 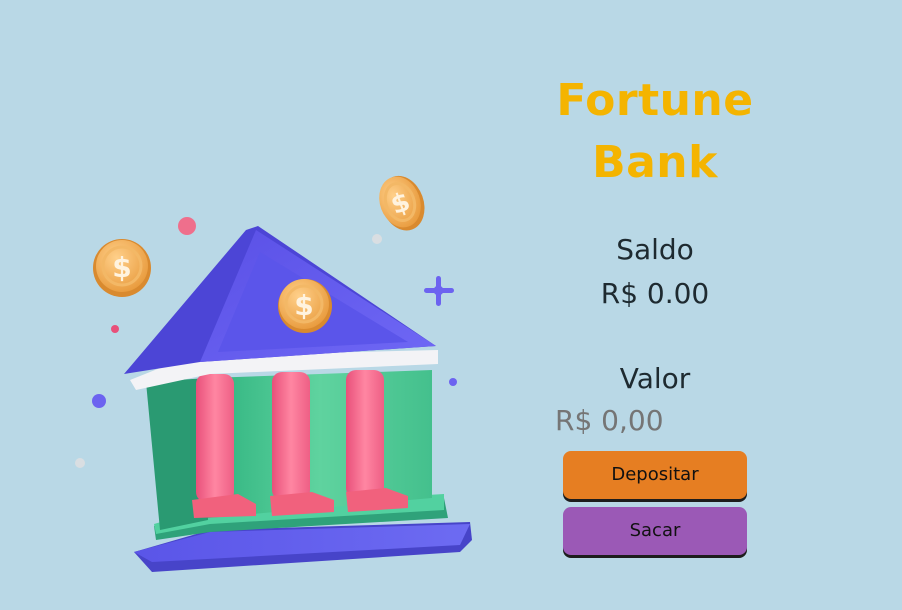 What do you see at coordinates (655, 293) in the screenshot?
I see `balance-amount: R$ 0.00` at bounding box center [655, 293].